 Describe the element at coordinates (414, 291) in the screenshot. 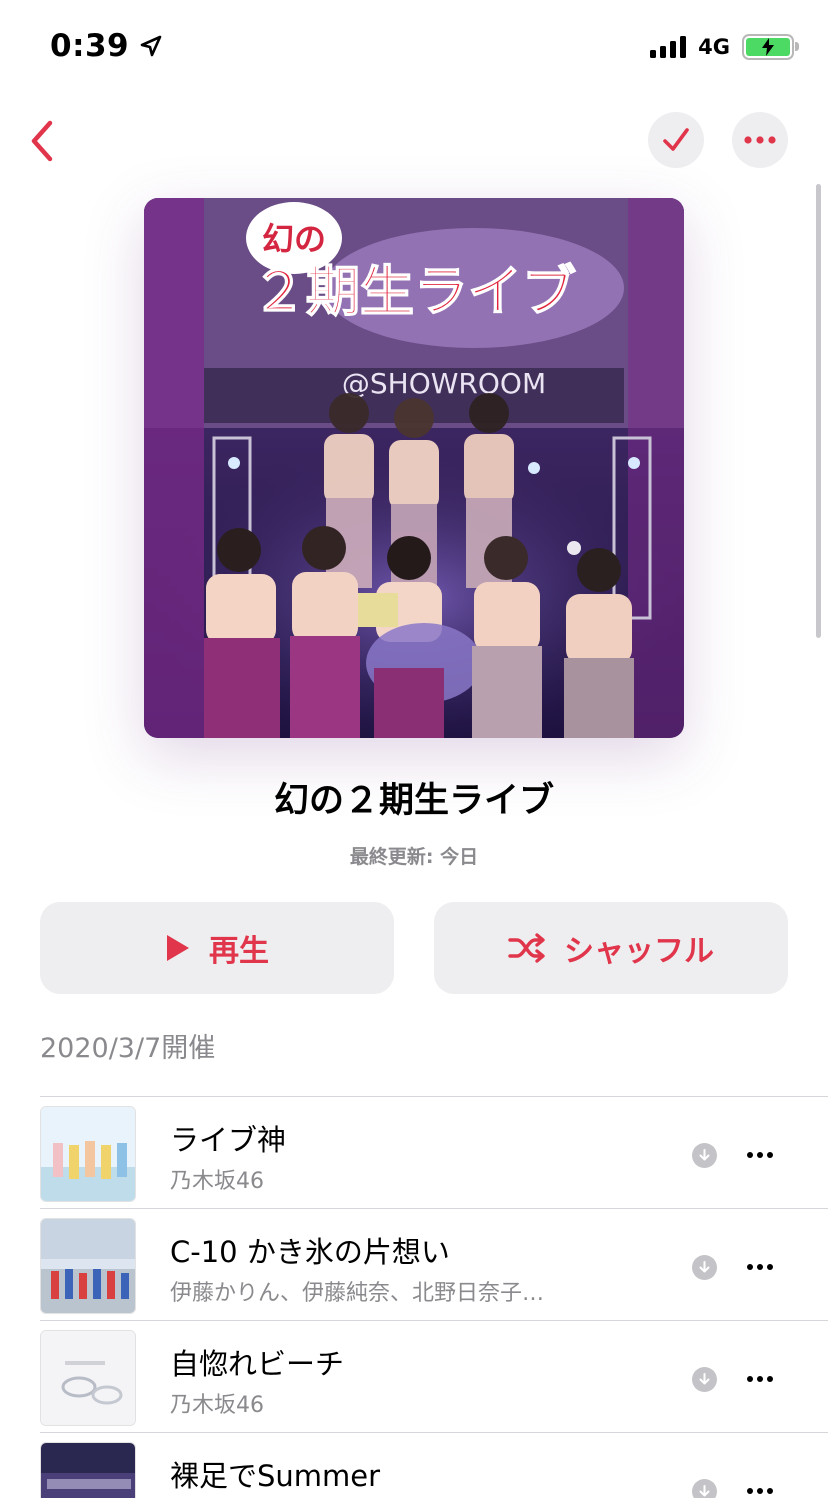

I see `artwork-banner-text: ２期生ライブ` at that location.